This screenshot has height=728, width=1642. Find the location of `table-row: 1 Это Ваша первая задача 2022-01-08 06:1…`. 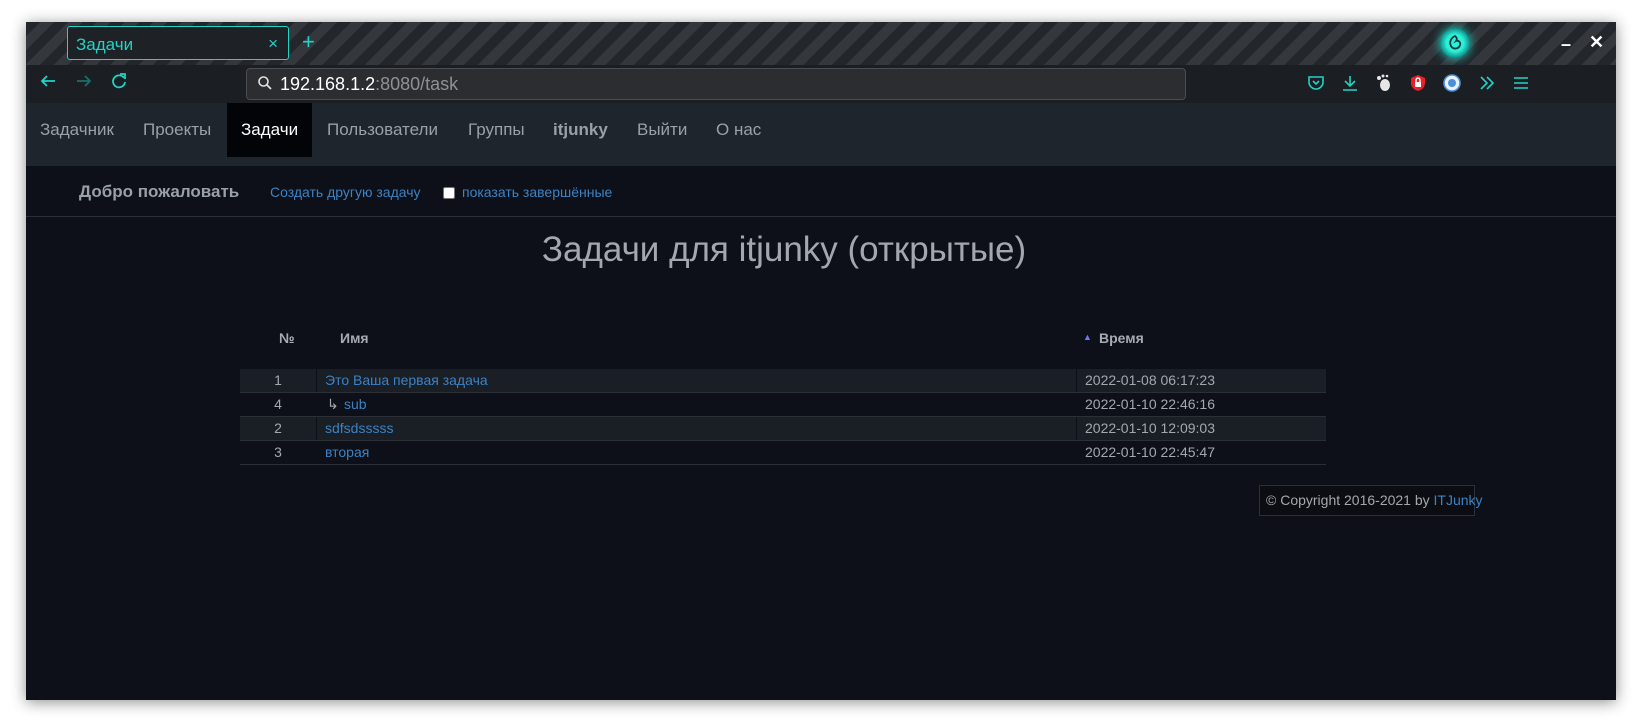

table-row: 1 Это Ваша первая задача 2022-01-08 06:1… is located at coordinates (783, 381).